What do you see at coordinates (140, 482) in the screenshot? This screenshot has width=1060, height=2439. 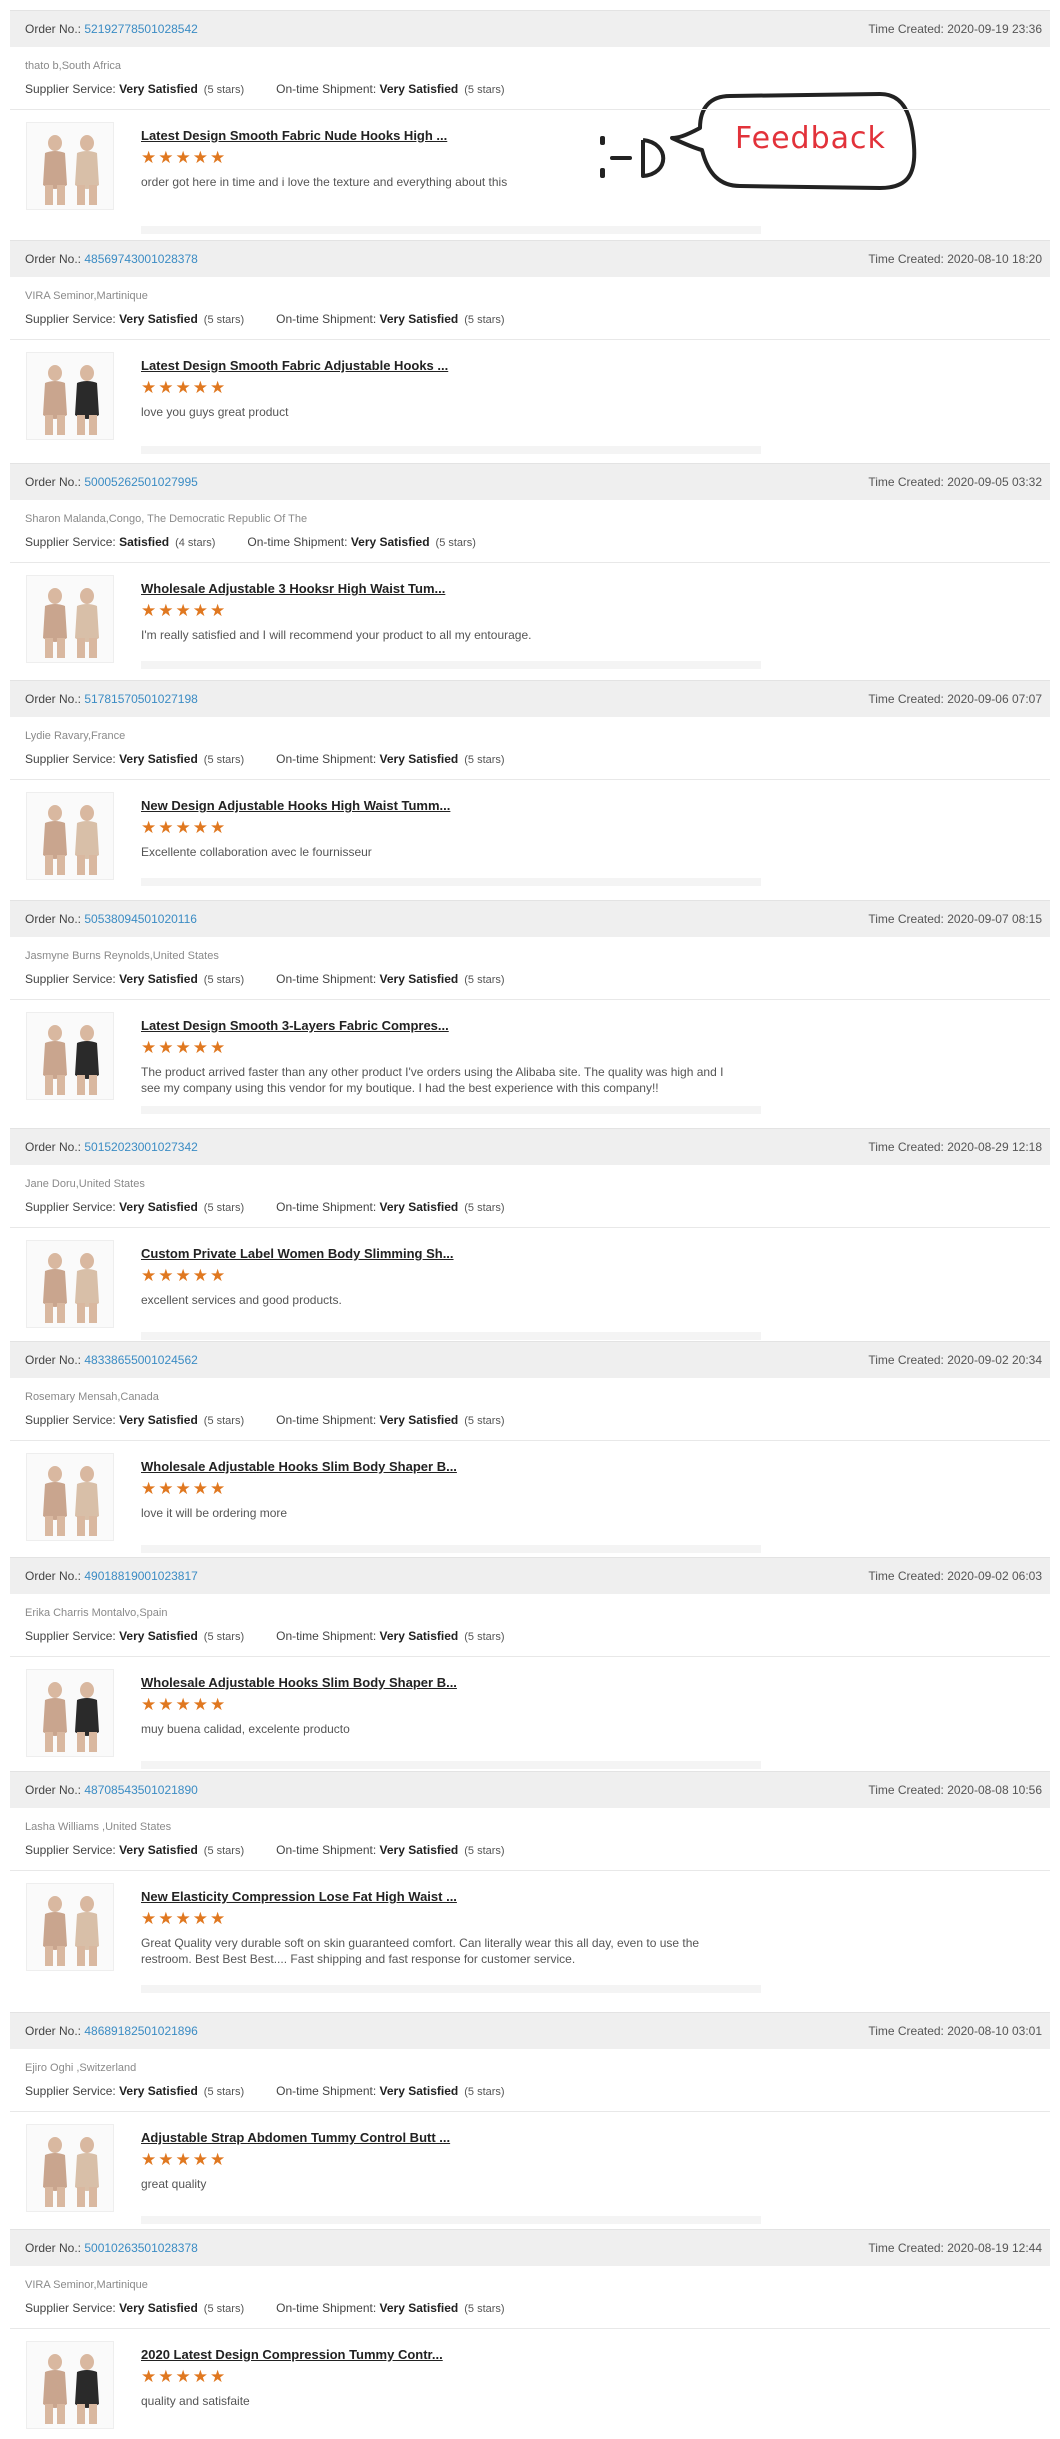 I see `order-number-link: 50005262501027995` at bounding box center [140, 482].